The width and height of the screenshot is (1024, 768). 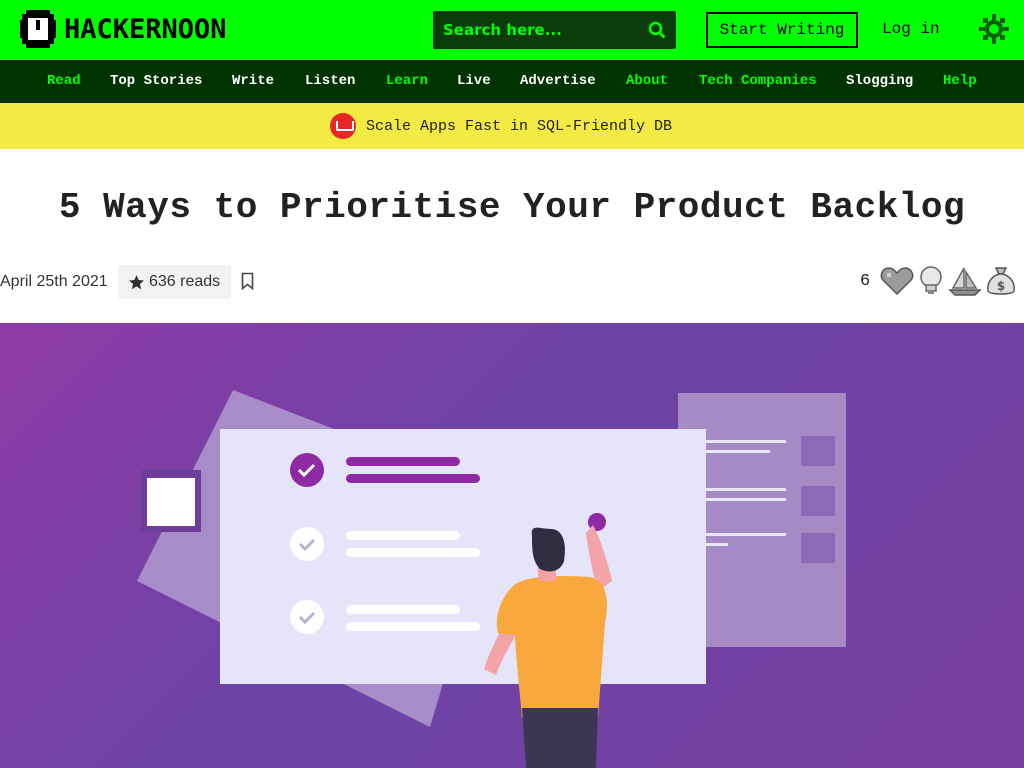 What do you see at coordinates (647, 81) in the screenshot?
I see `nav-item-about: About` at bounding box center [647, 81].